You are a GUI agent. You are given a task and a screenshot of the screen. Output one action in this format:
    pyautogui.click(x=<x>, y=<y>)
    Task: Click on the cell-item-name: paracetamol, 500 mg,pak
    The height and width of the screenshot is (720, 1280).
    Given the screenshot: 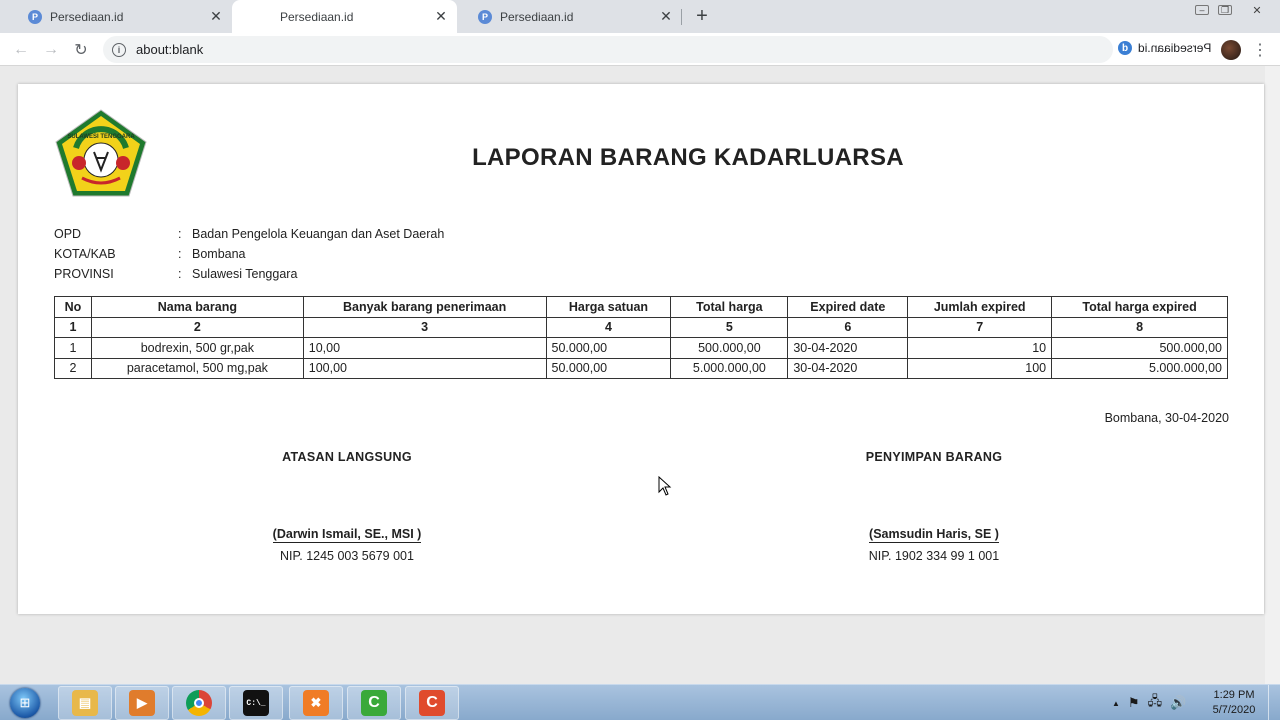 What is the action you would take?
    pyautogui.click(x=197, y=368)
    